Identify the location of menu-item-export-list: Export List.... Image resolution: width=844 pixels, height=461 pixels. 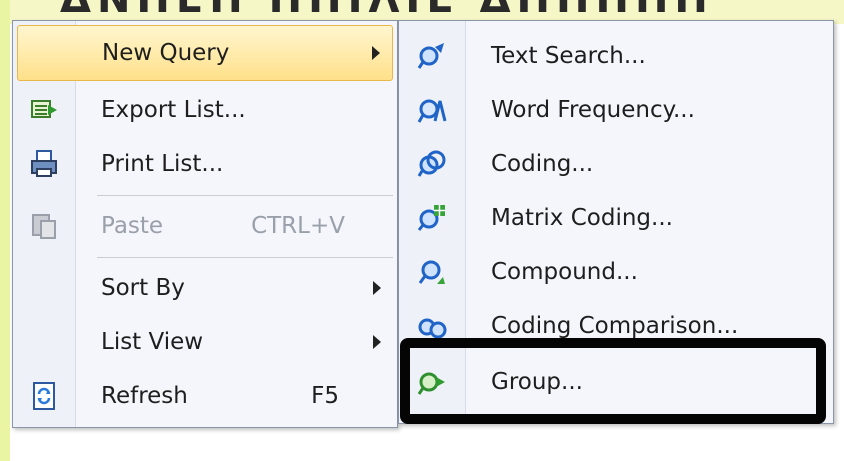
(205, 110).